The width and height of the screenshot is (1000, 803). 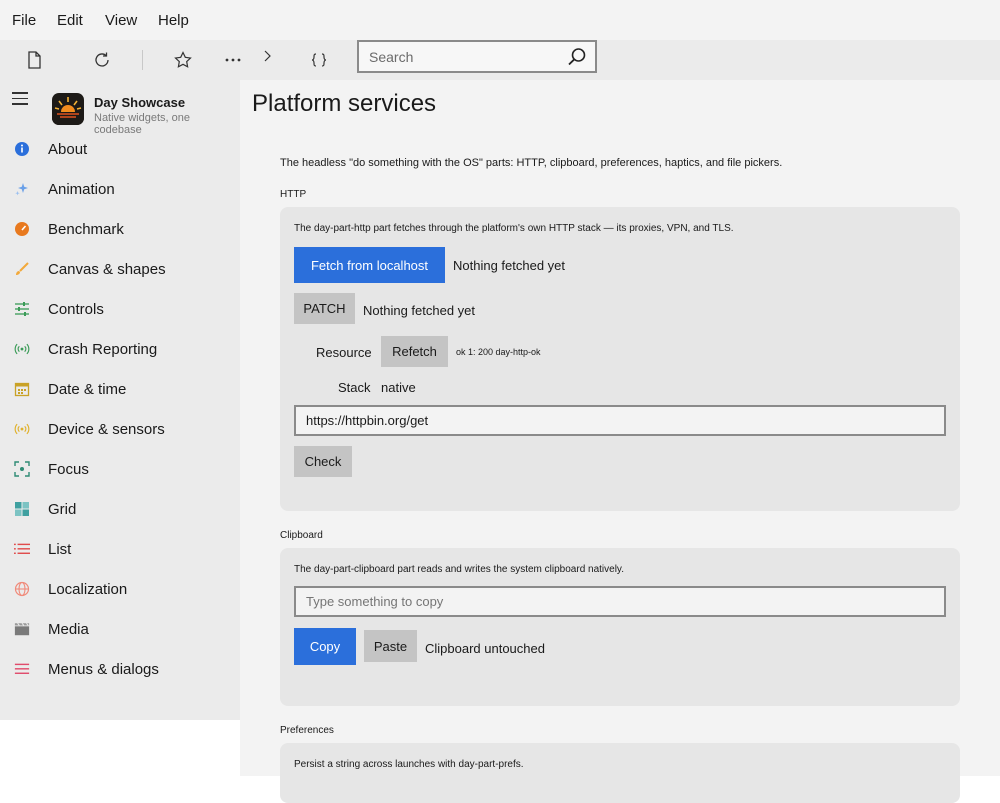 What do you see at coordinates (344, 352) in the screenshot?
I see `resource-label: Resource` at bounding box center [344, 352].